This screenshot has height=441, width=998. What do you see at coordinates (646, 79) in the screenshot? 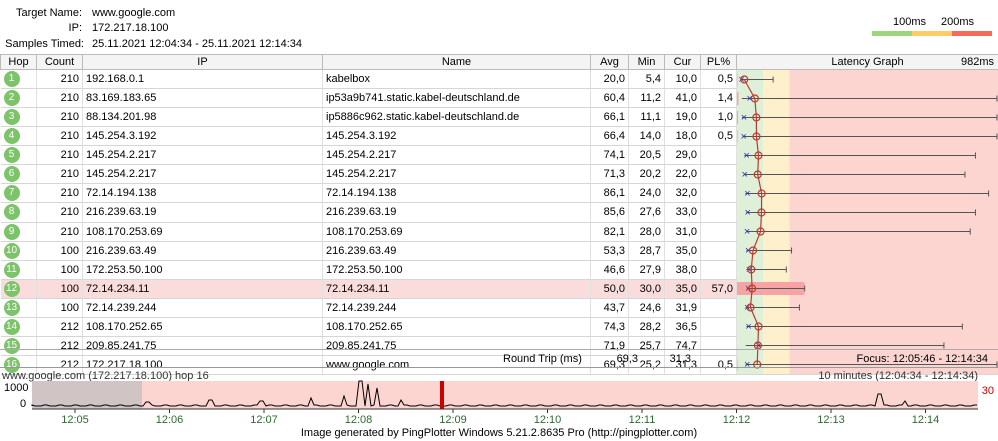
I see `hop-min-cell: 5,4` at bounding box center [646, 79].